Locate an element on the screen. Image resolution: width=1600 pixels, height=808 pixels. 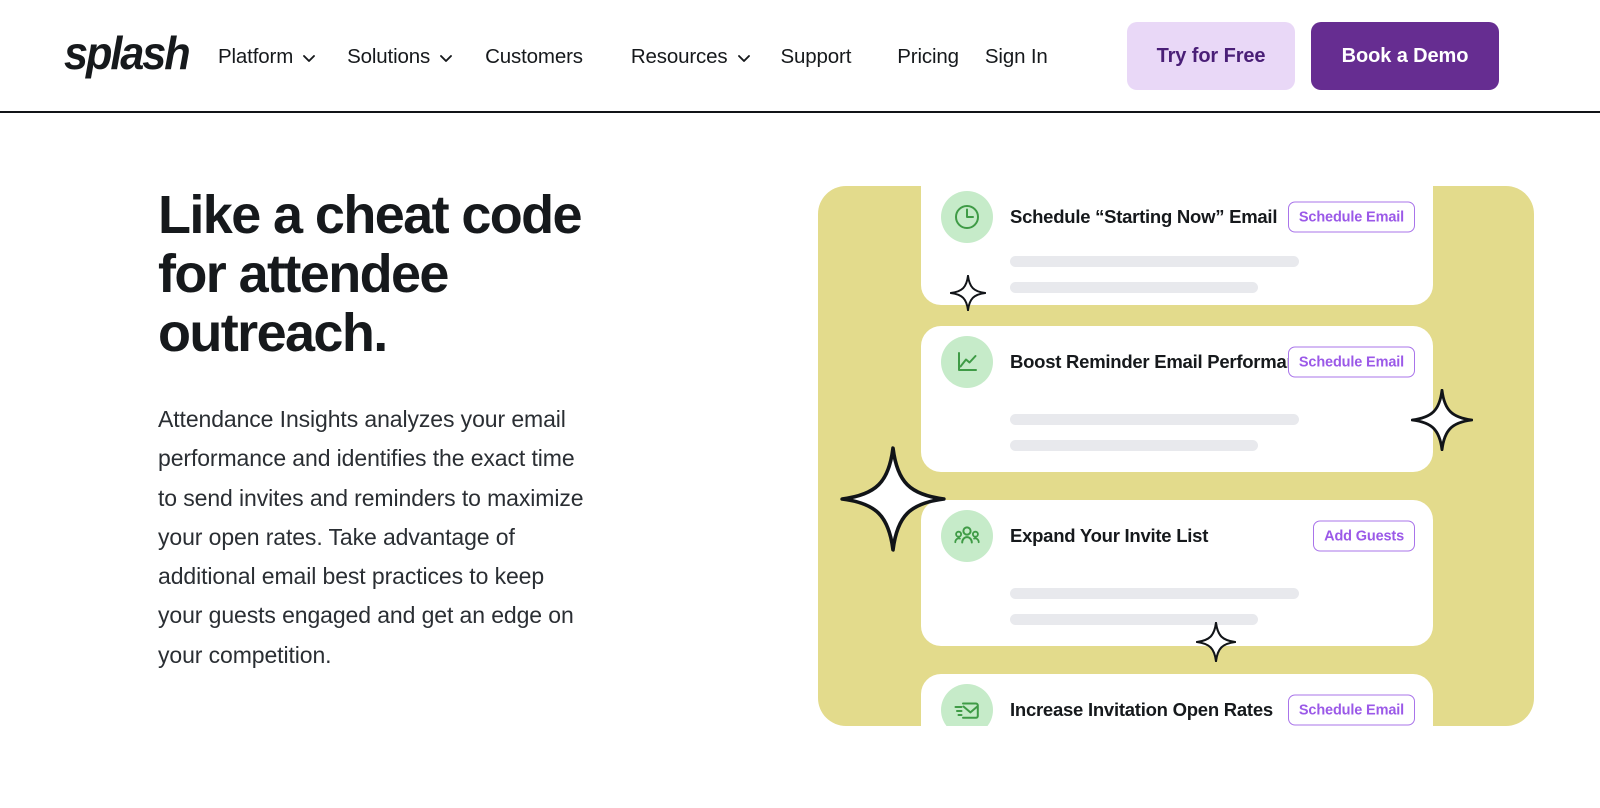
clock-icon is located at coordinates (967, 217).